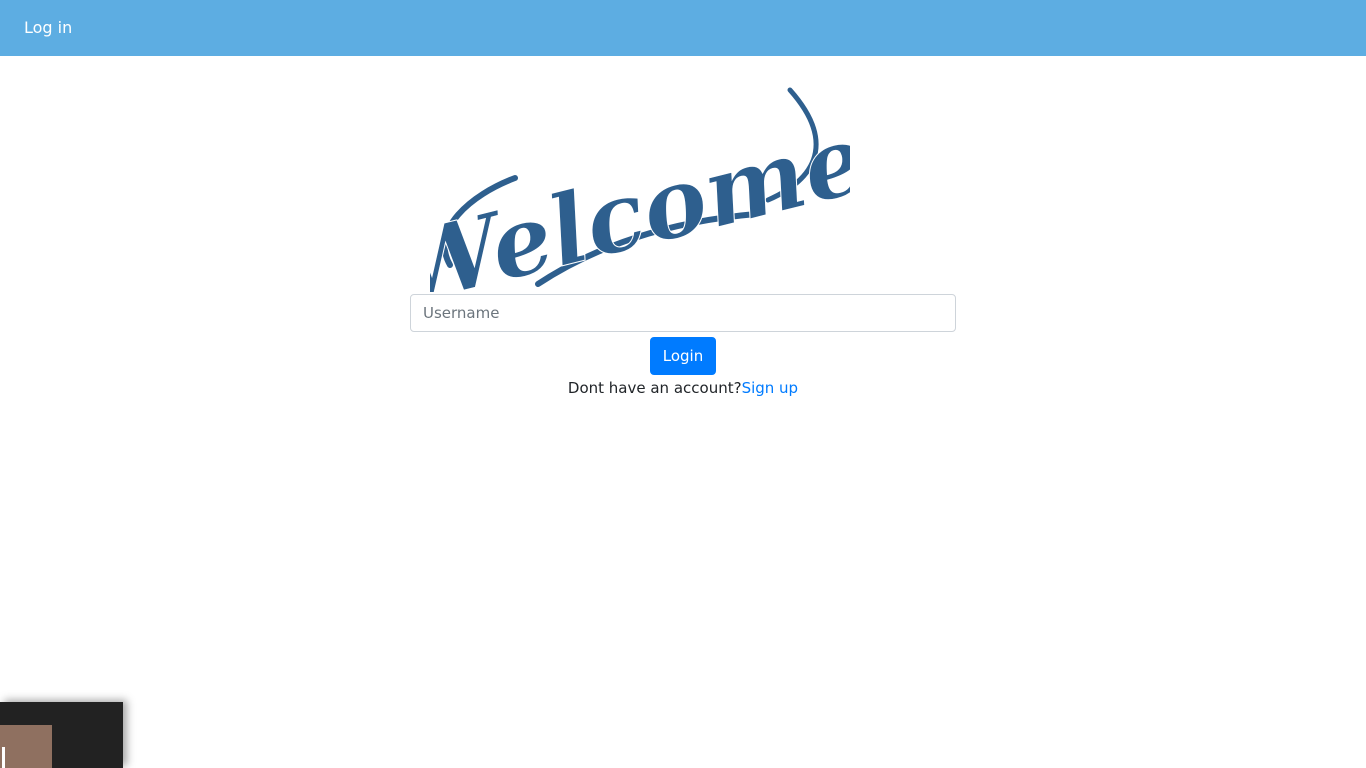 The width and height of the screenshot is (1366, 768). I want to click on floating-thumbnail, so click(61, 735).